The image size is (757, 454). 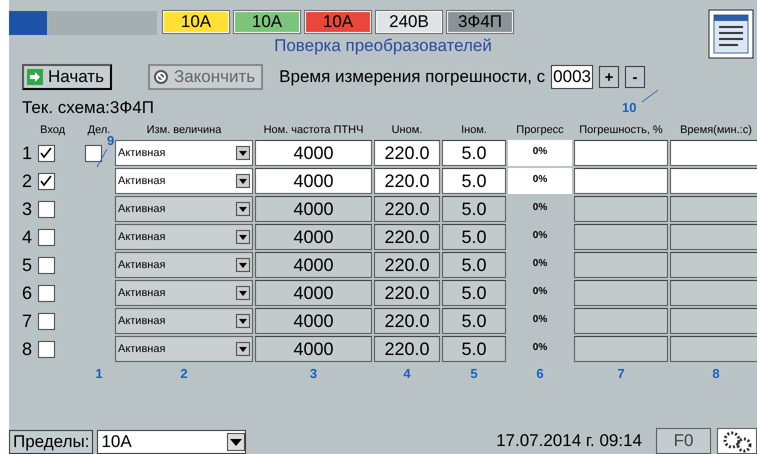 What do you see at coordinates (407, 130) in the screenshot?
I see `column-header: Uном.` at bounding box center [407, 130].